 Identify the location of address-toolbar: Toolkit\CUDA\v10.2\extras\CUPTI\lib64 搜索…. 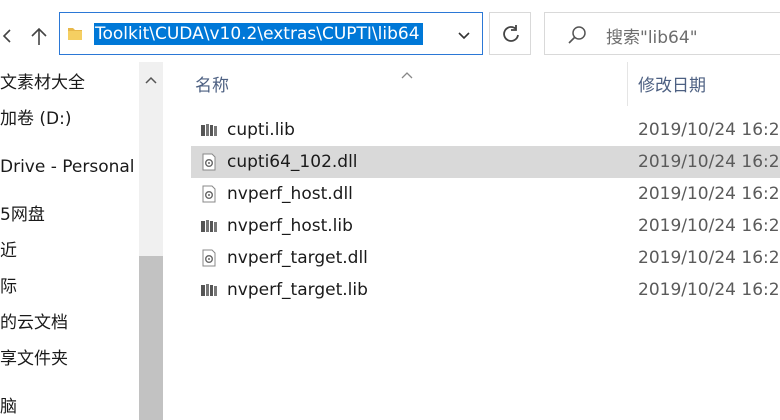
(390, 31).